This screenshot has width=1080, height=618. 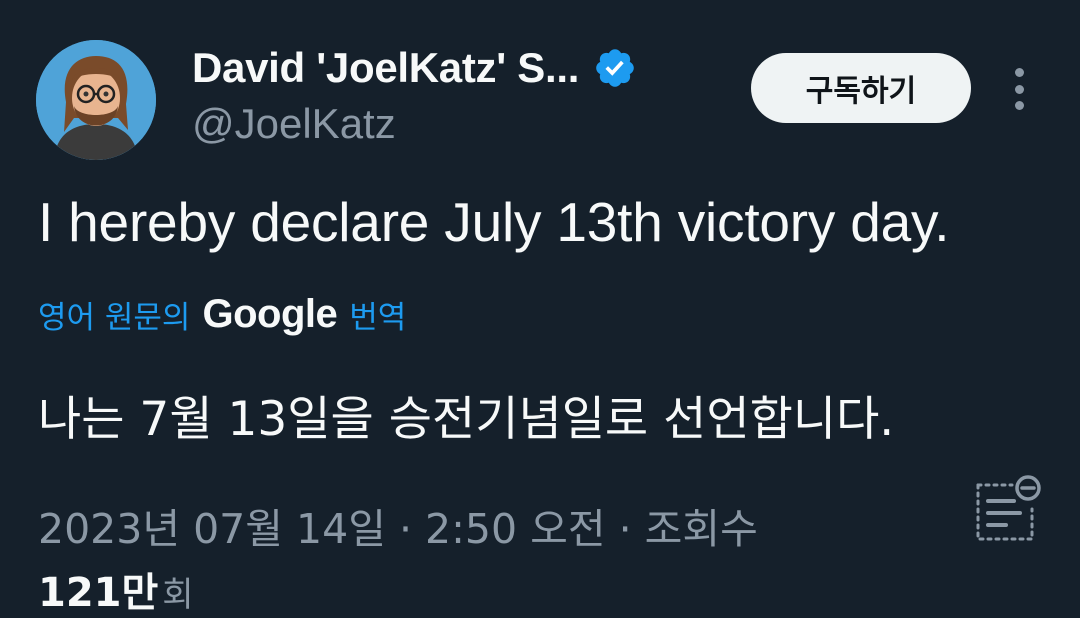 What do you see at coordinates (1009, 509) in the screenshot?
I see `translation-settings-icon` at bounding box center [1009, 509].